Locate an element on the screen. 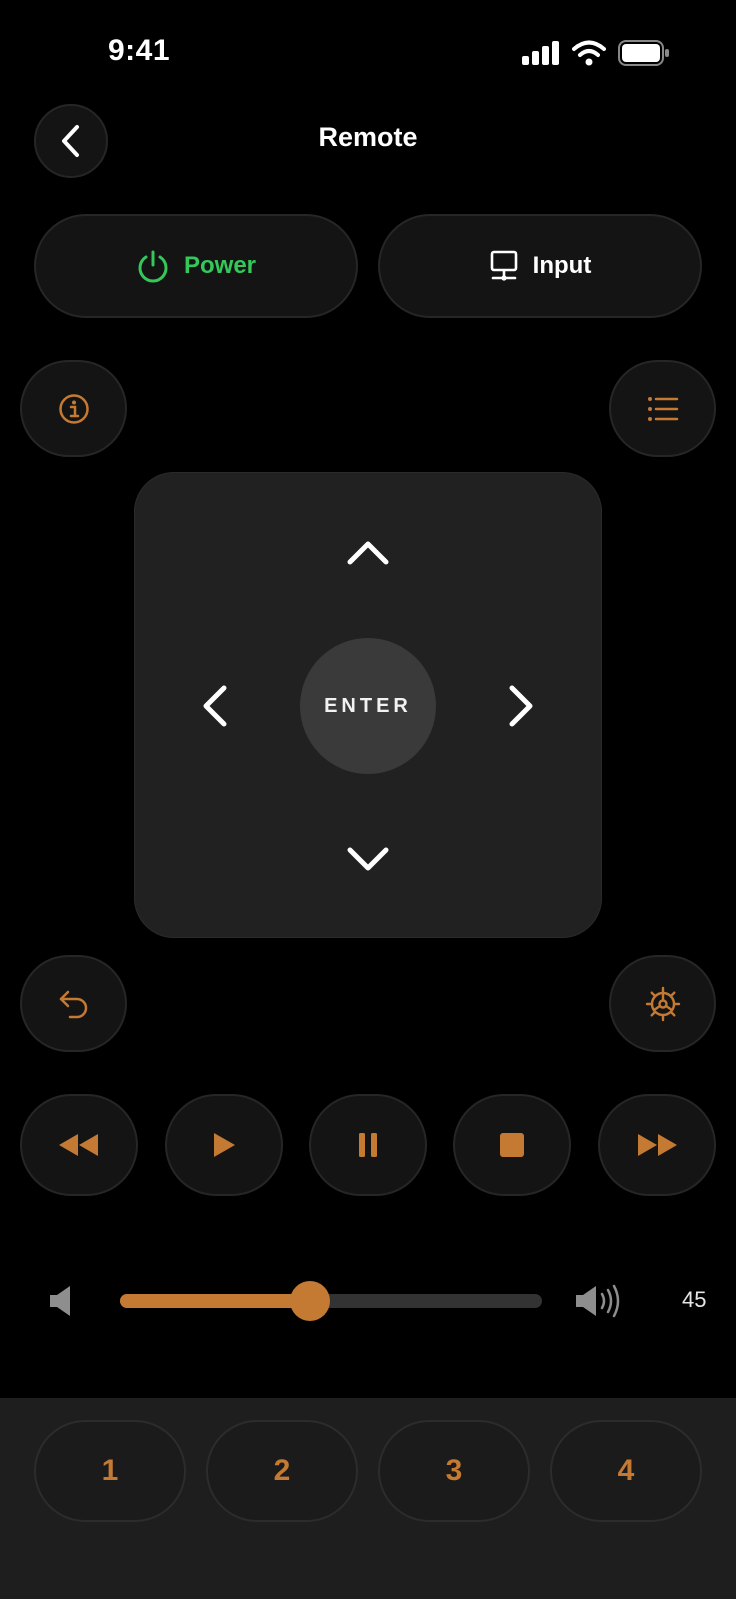  page-title: Remote is located at coordinates (368, 137).